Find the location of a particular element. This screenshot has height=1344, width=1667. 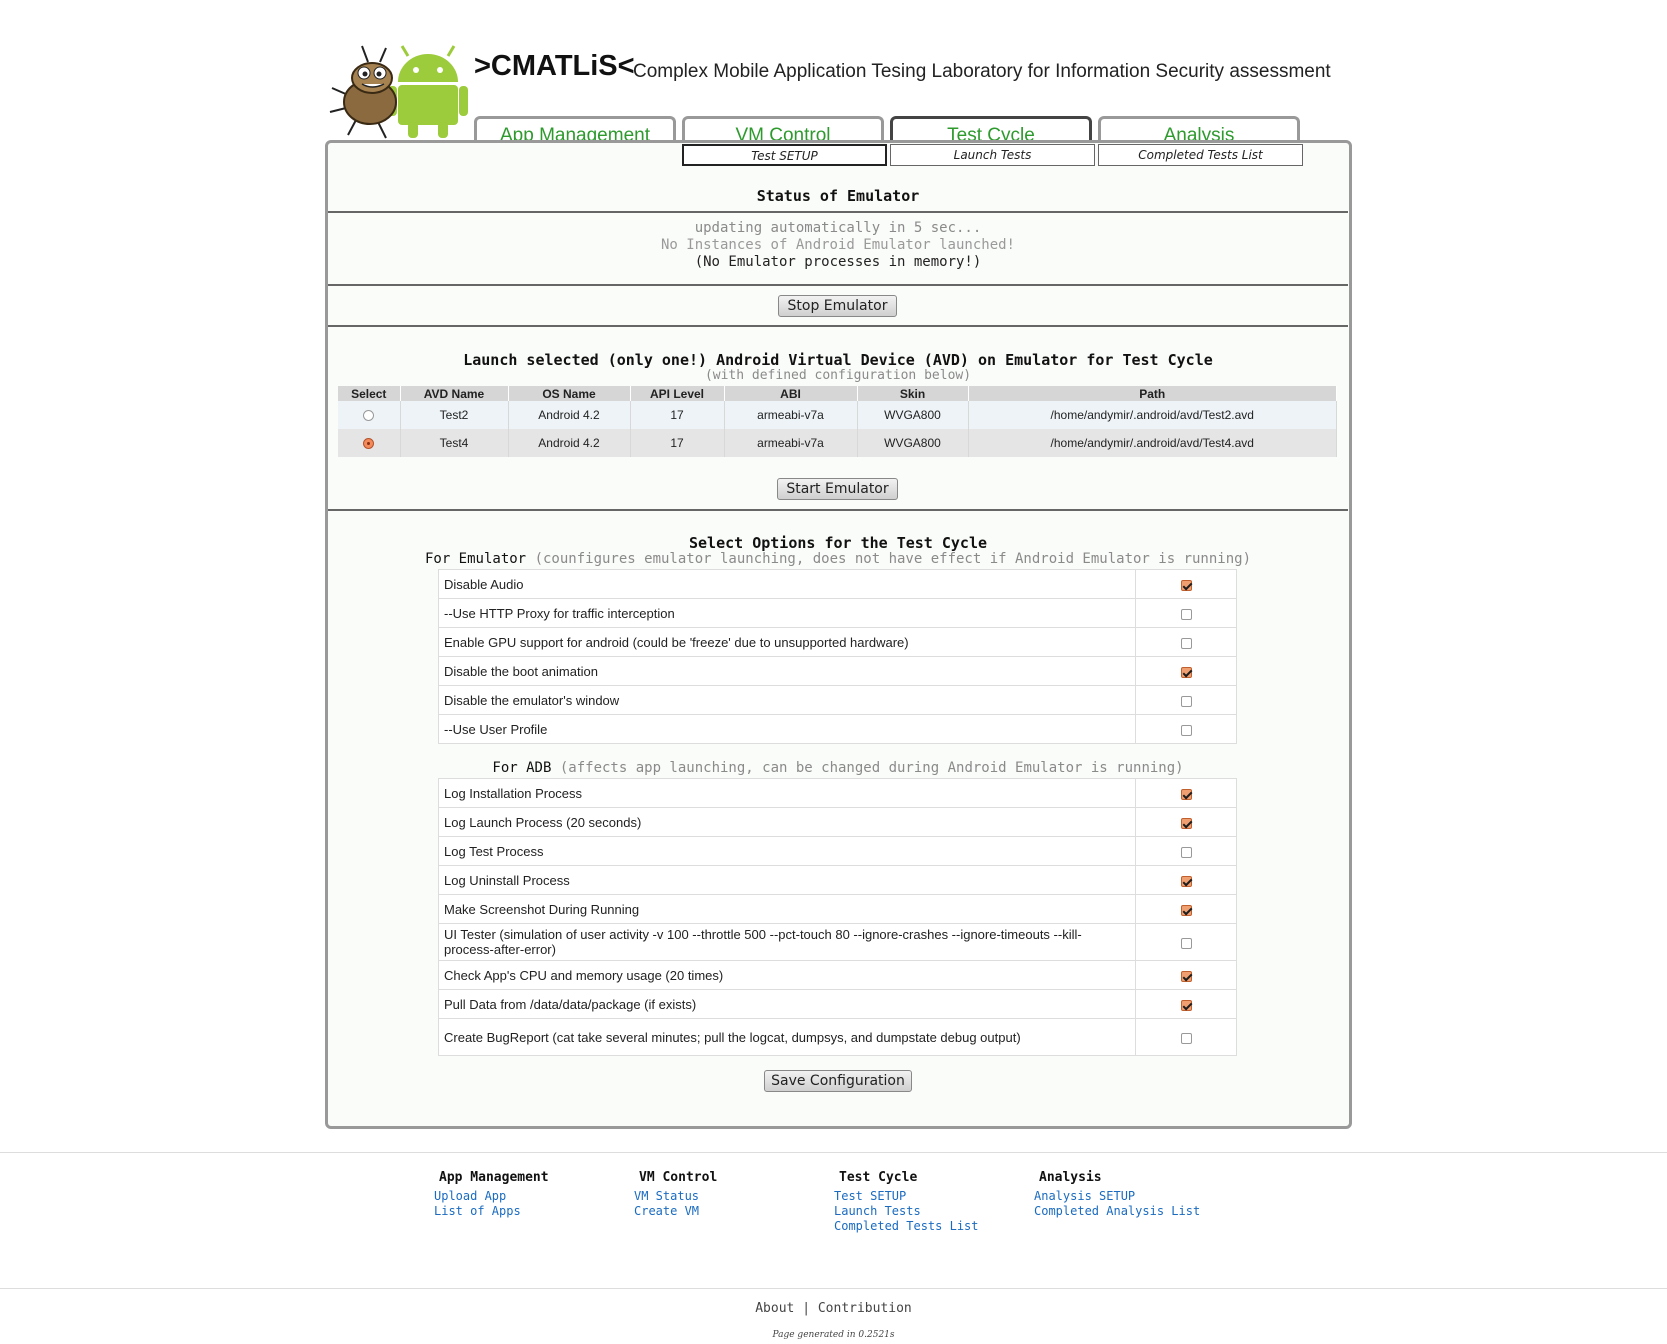

avd-path-cell: /home/andymir/.android/avd/Test2.avd is located at coordinates (1152, 415).